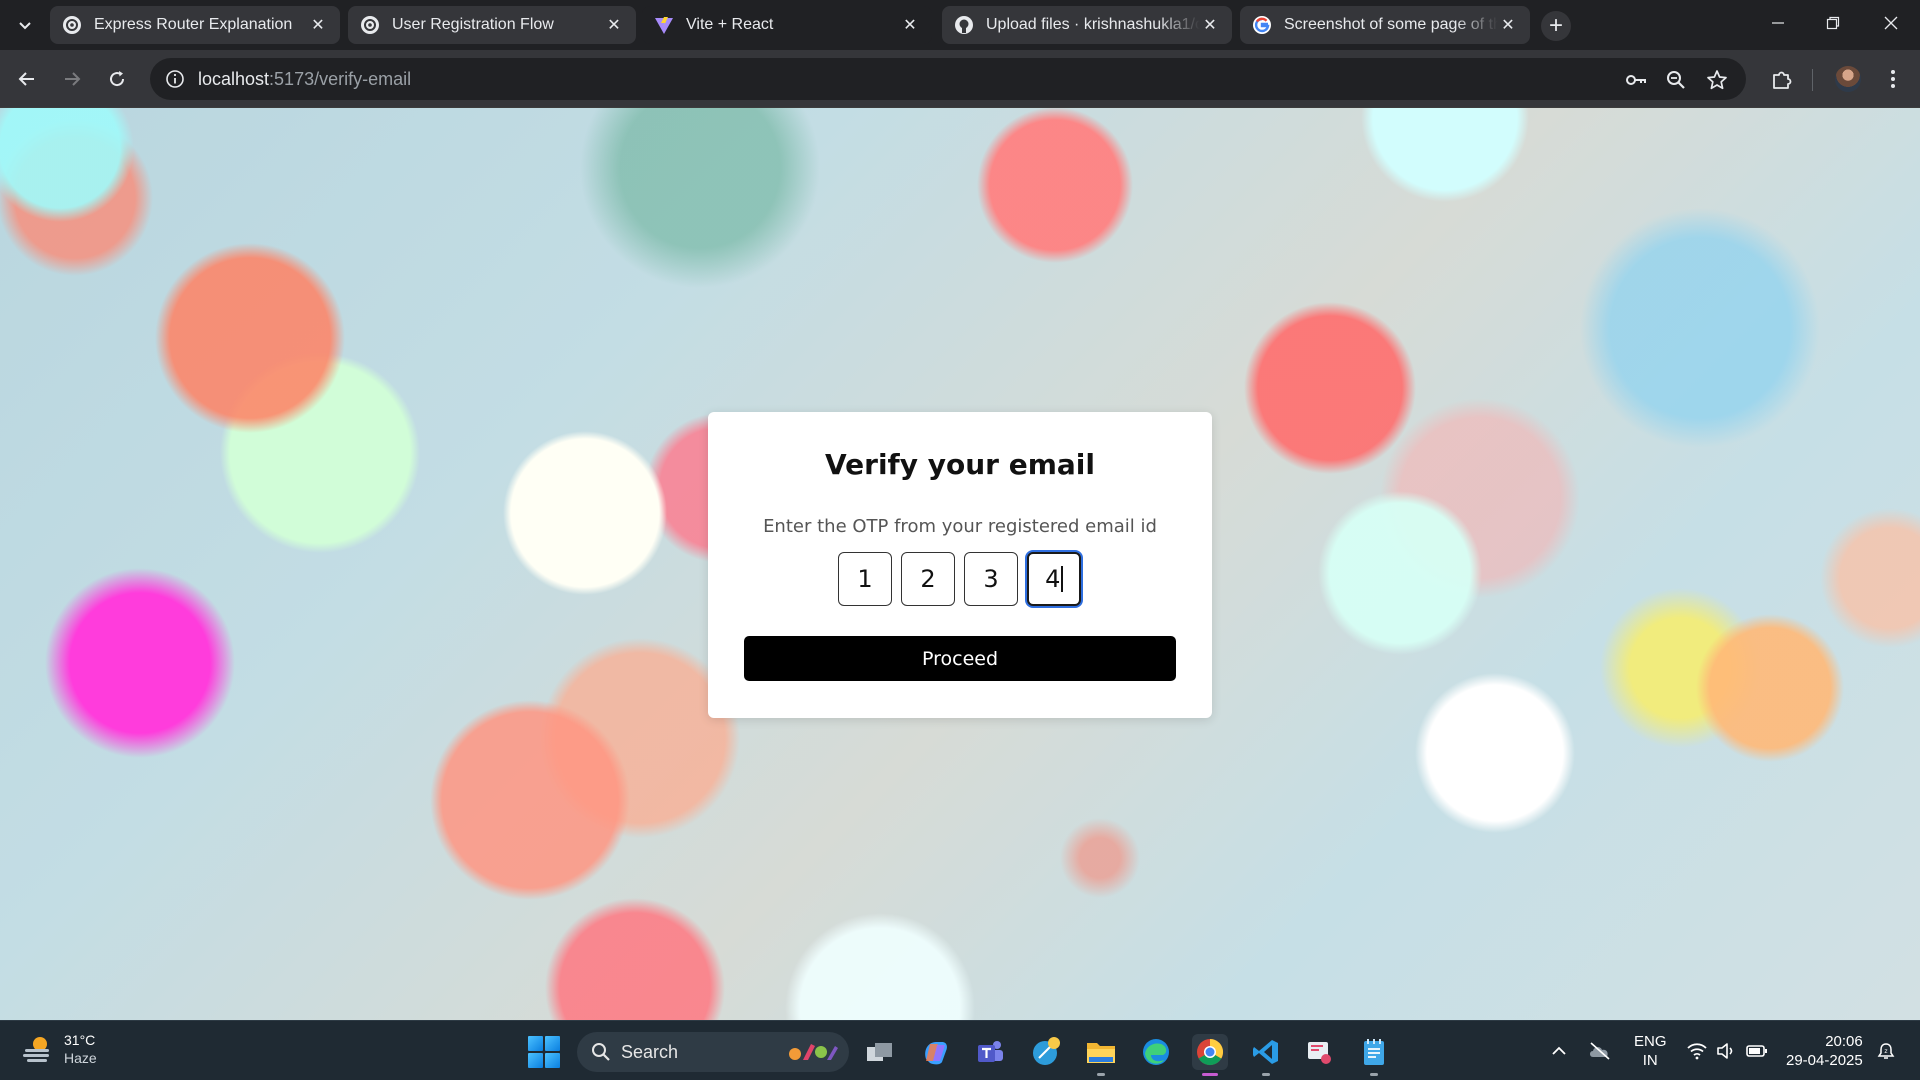 The width and height of the screenshot is (1920, 1080). I want to click on tab-title: Vite + React, so click(730, 24).